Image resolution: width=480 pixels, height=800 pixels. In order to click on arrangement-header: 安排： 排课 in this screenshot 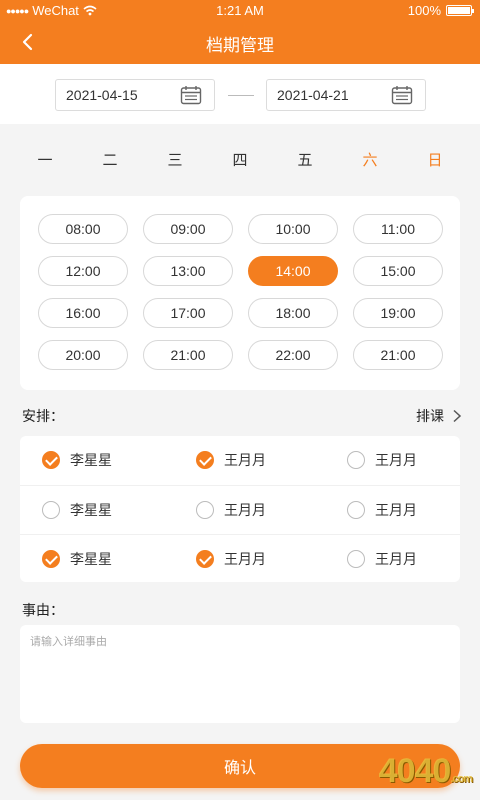, I will do `click(242, 417)`.